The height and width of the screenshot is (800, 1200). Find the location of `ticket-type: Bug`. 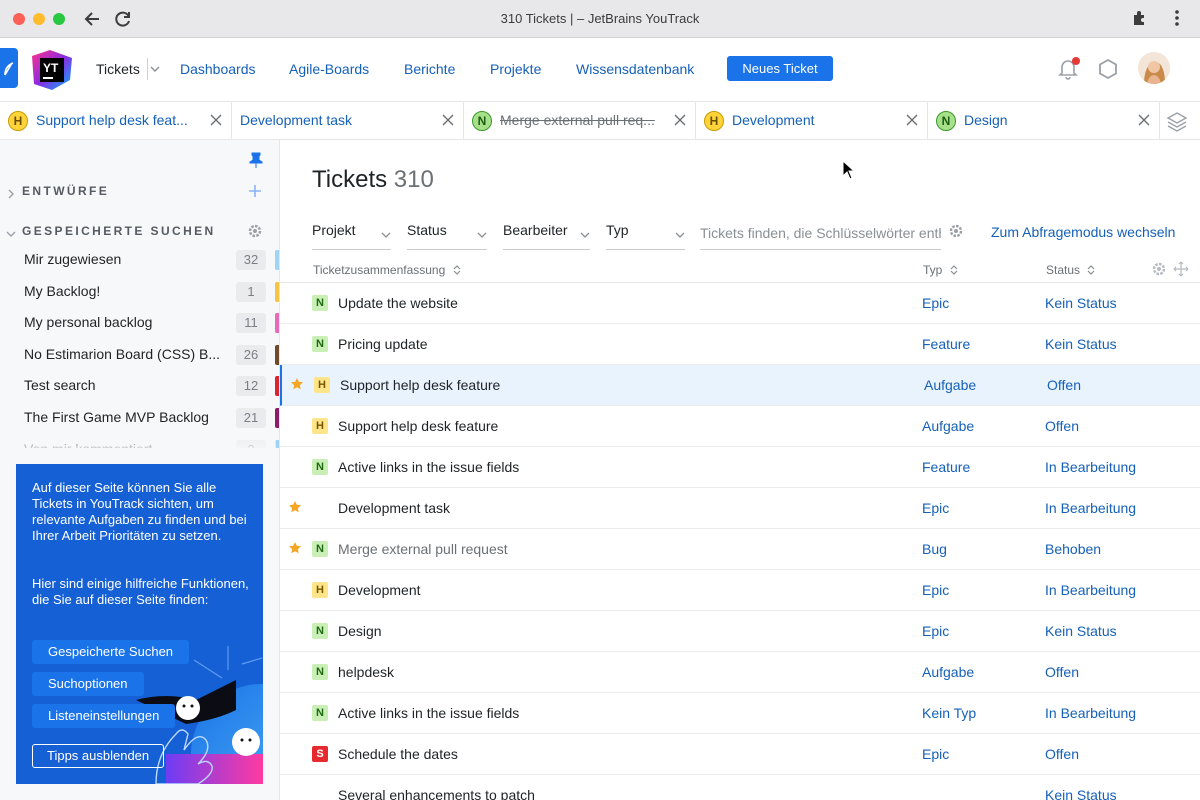

ticket-type: Bug is located at coordinates (934, 549).